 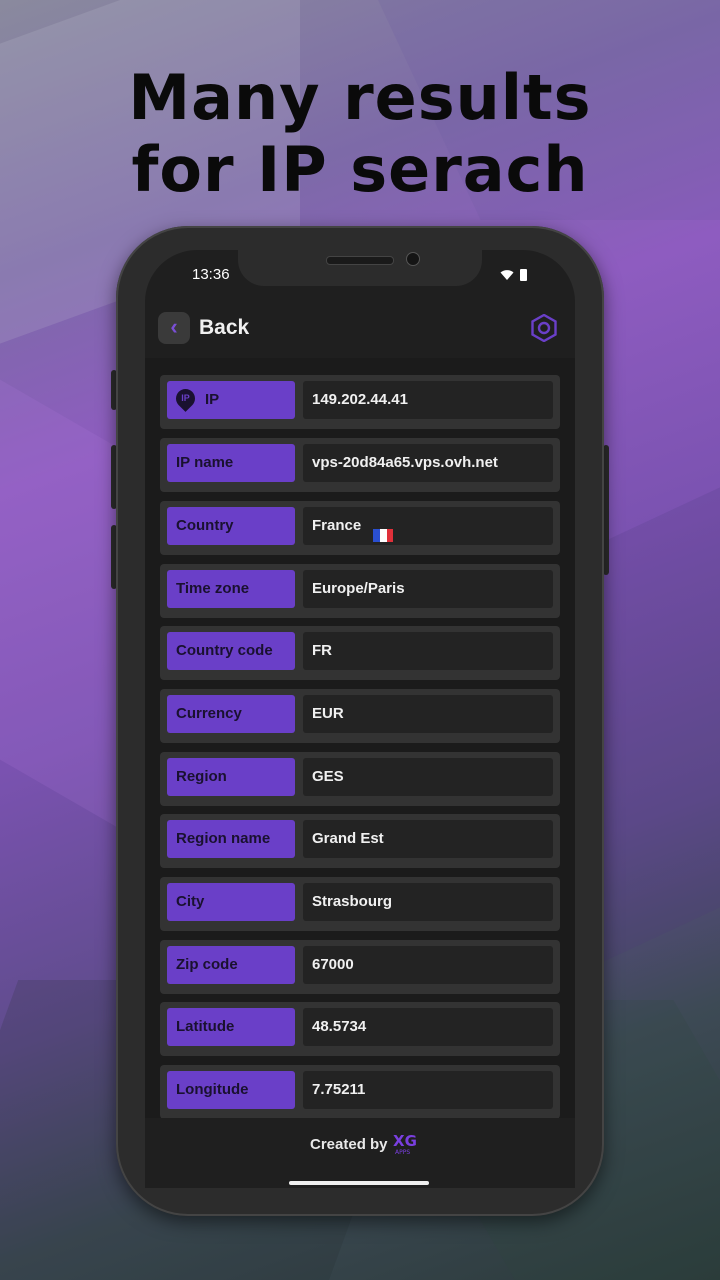 I want to click on chevron-left-icon: ‹, so click(x=174, y=326).